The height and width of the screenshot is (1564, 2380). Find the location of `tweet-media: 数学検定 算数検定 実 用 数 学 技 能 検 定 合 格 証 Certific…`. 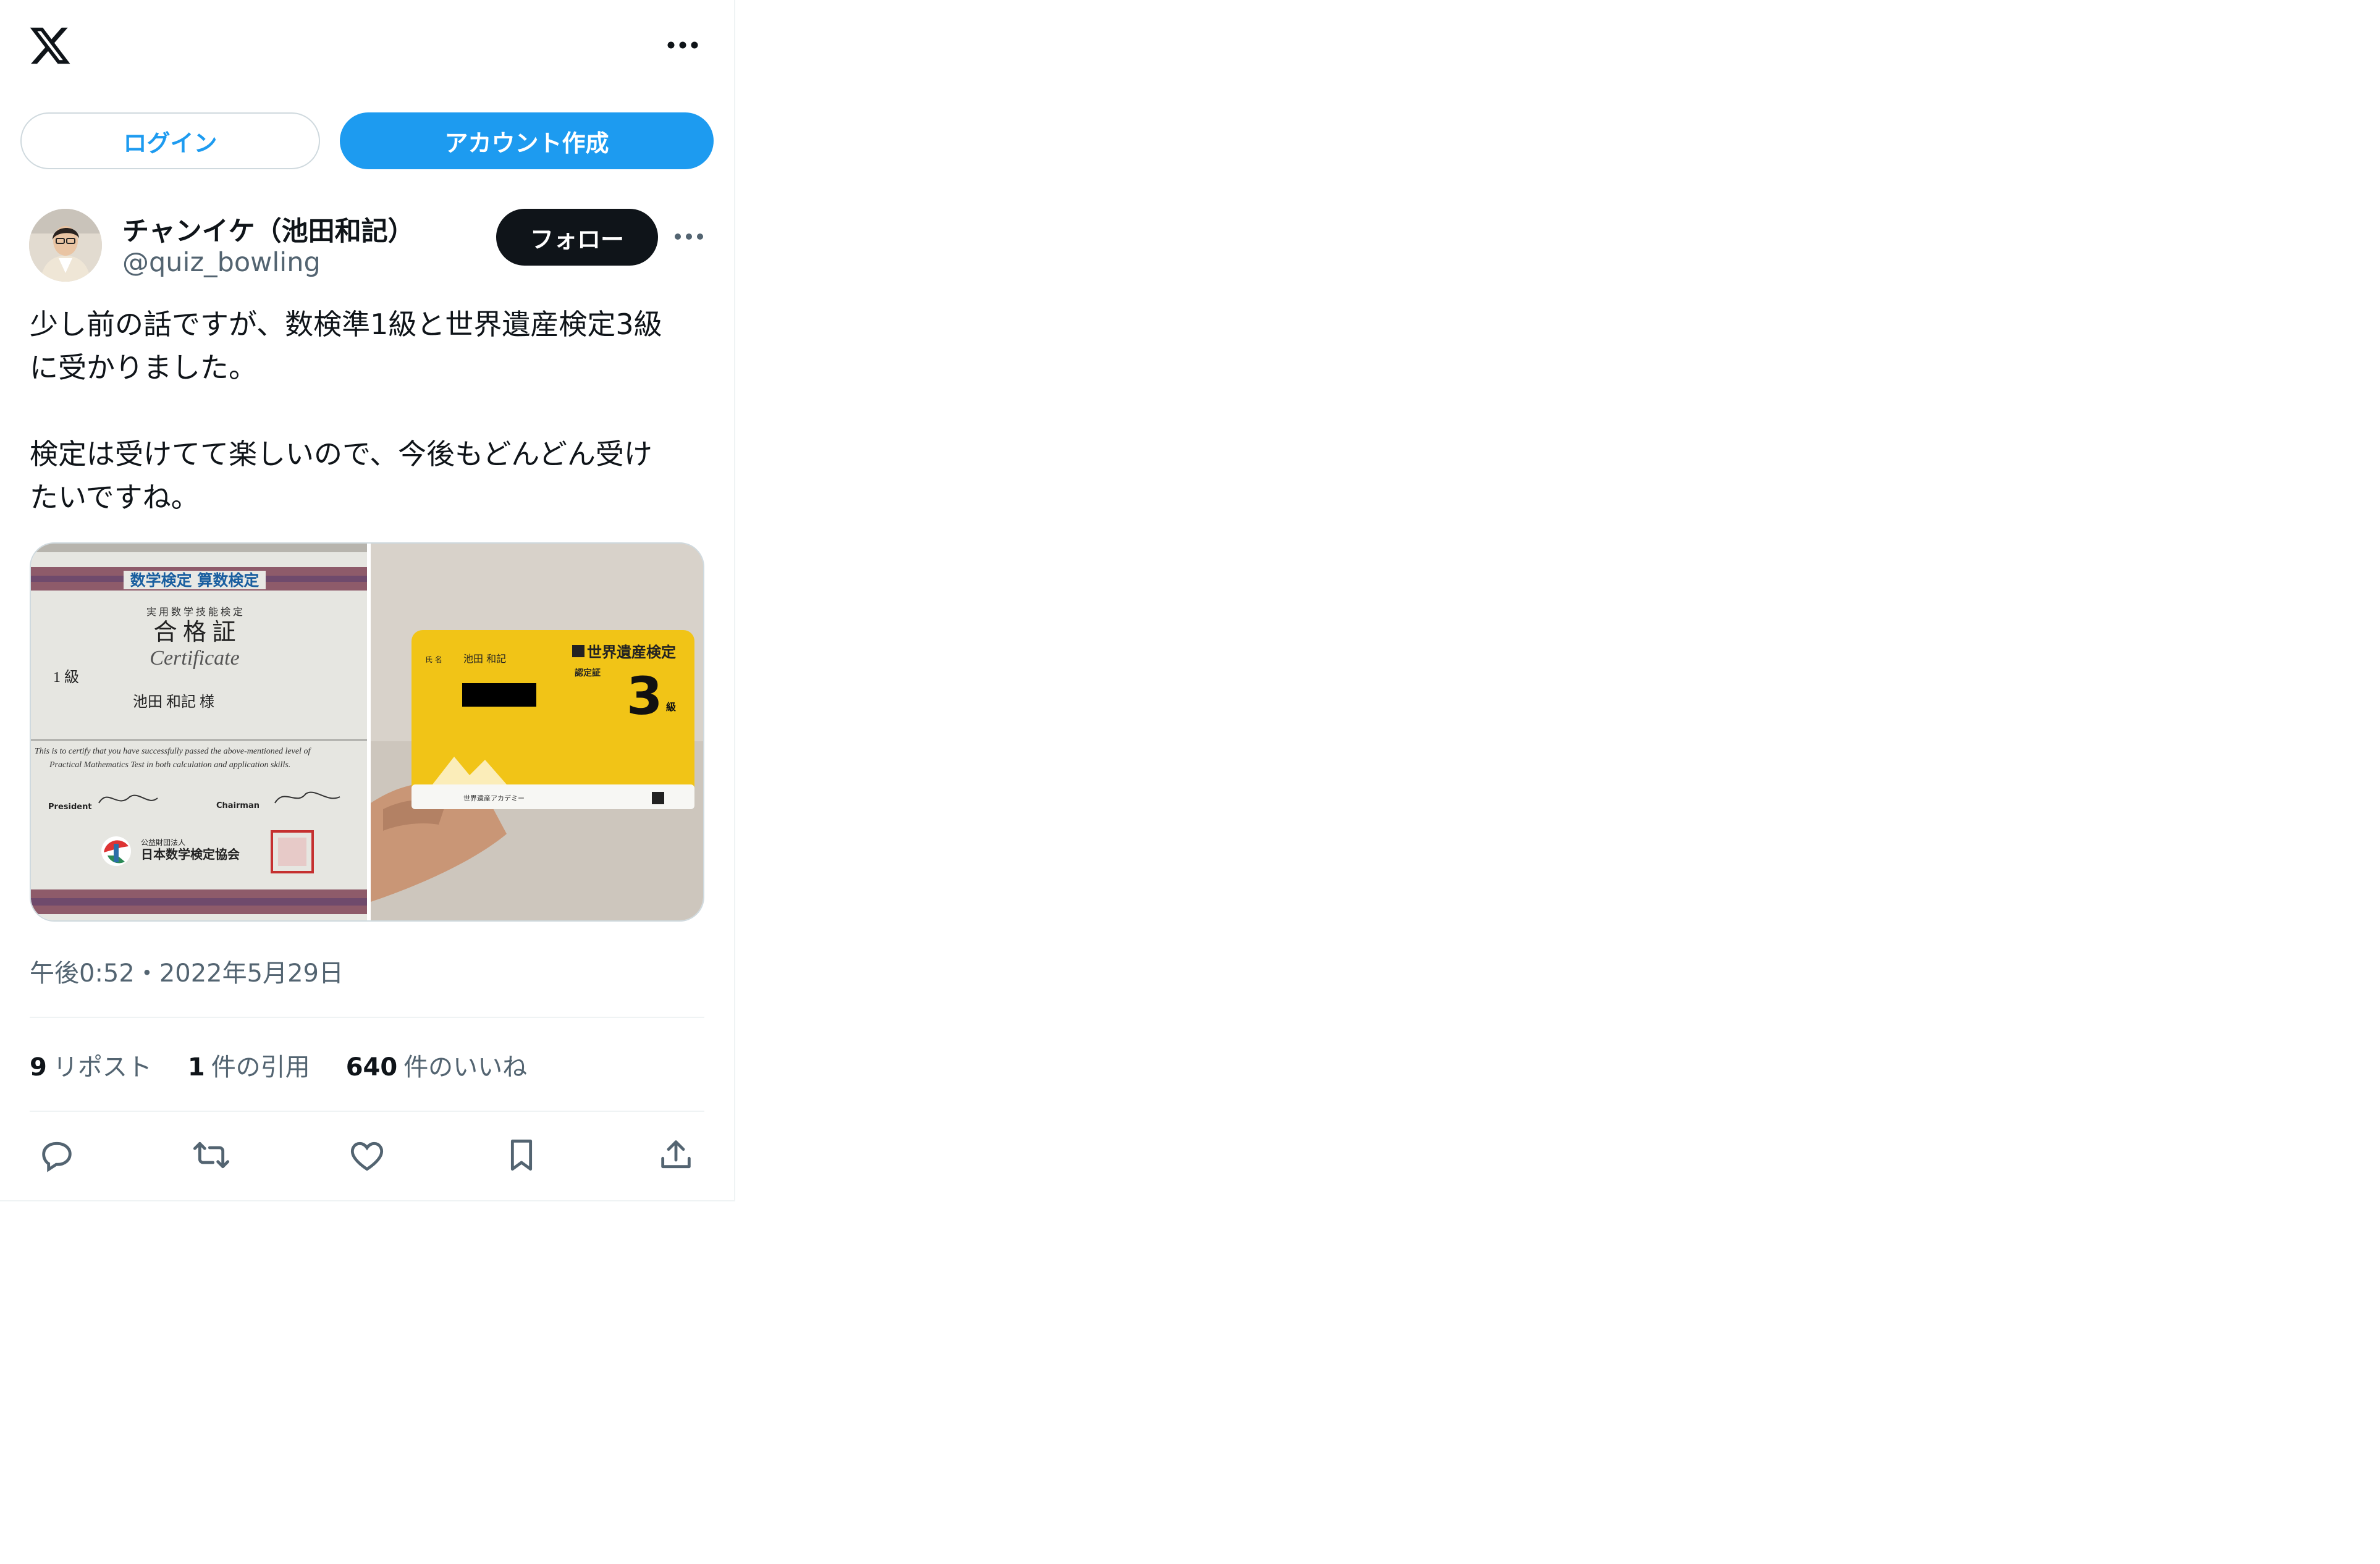

tweet-media: 数学検定 算数検定 実 用 数 学 技 能 検 定 合 格 証 Certific… is located at coordinates (367, 732).